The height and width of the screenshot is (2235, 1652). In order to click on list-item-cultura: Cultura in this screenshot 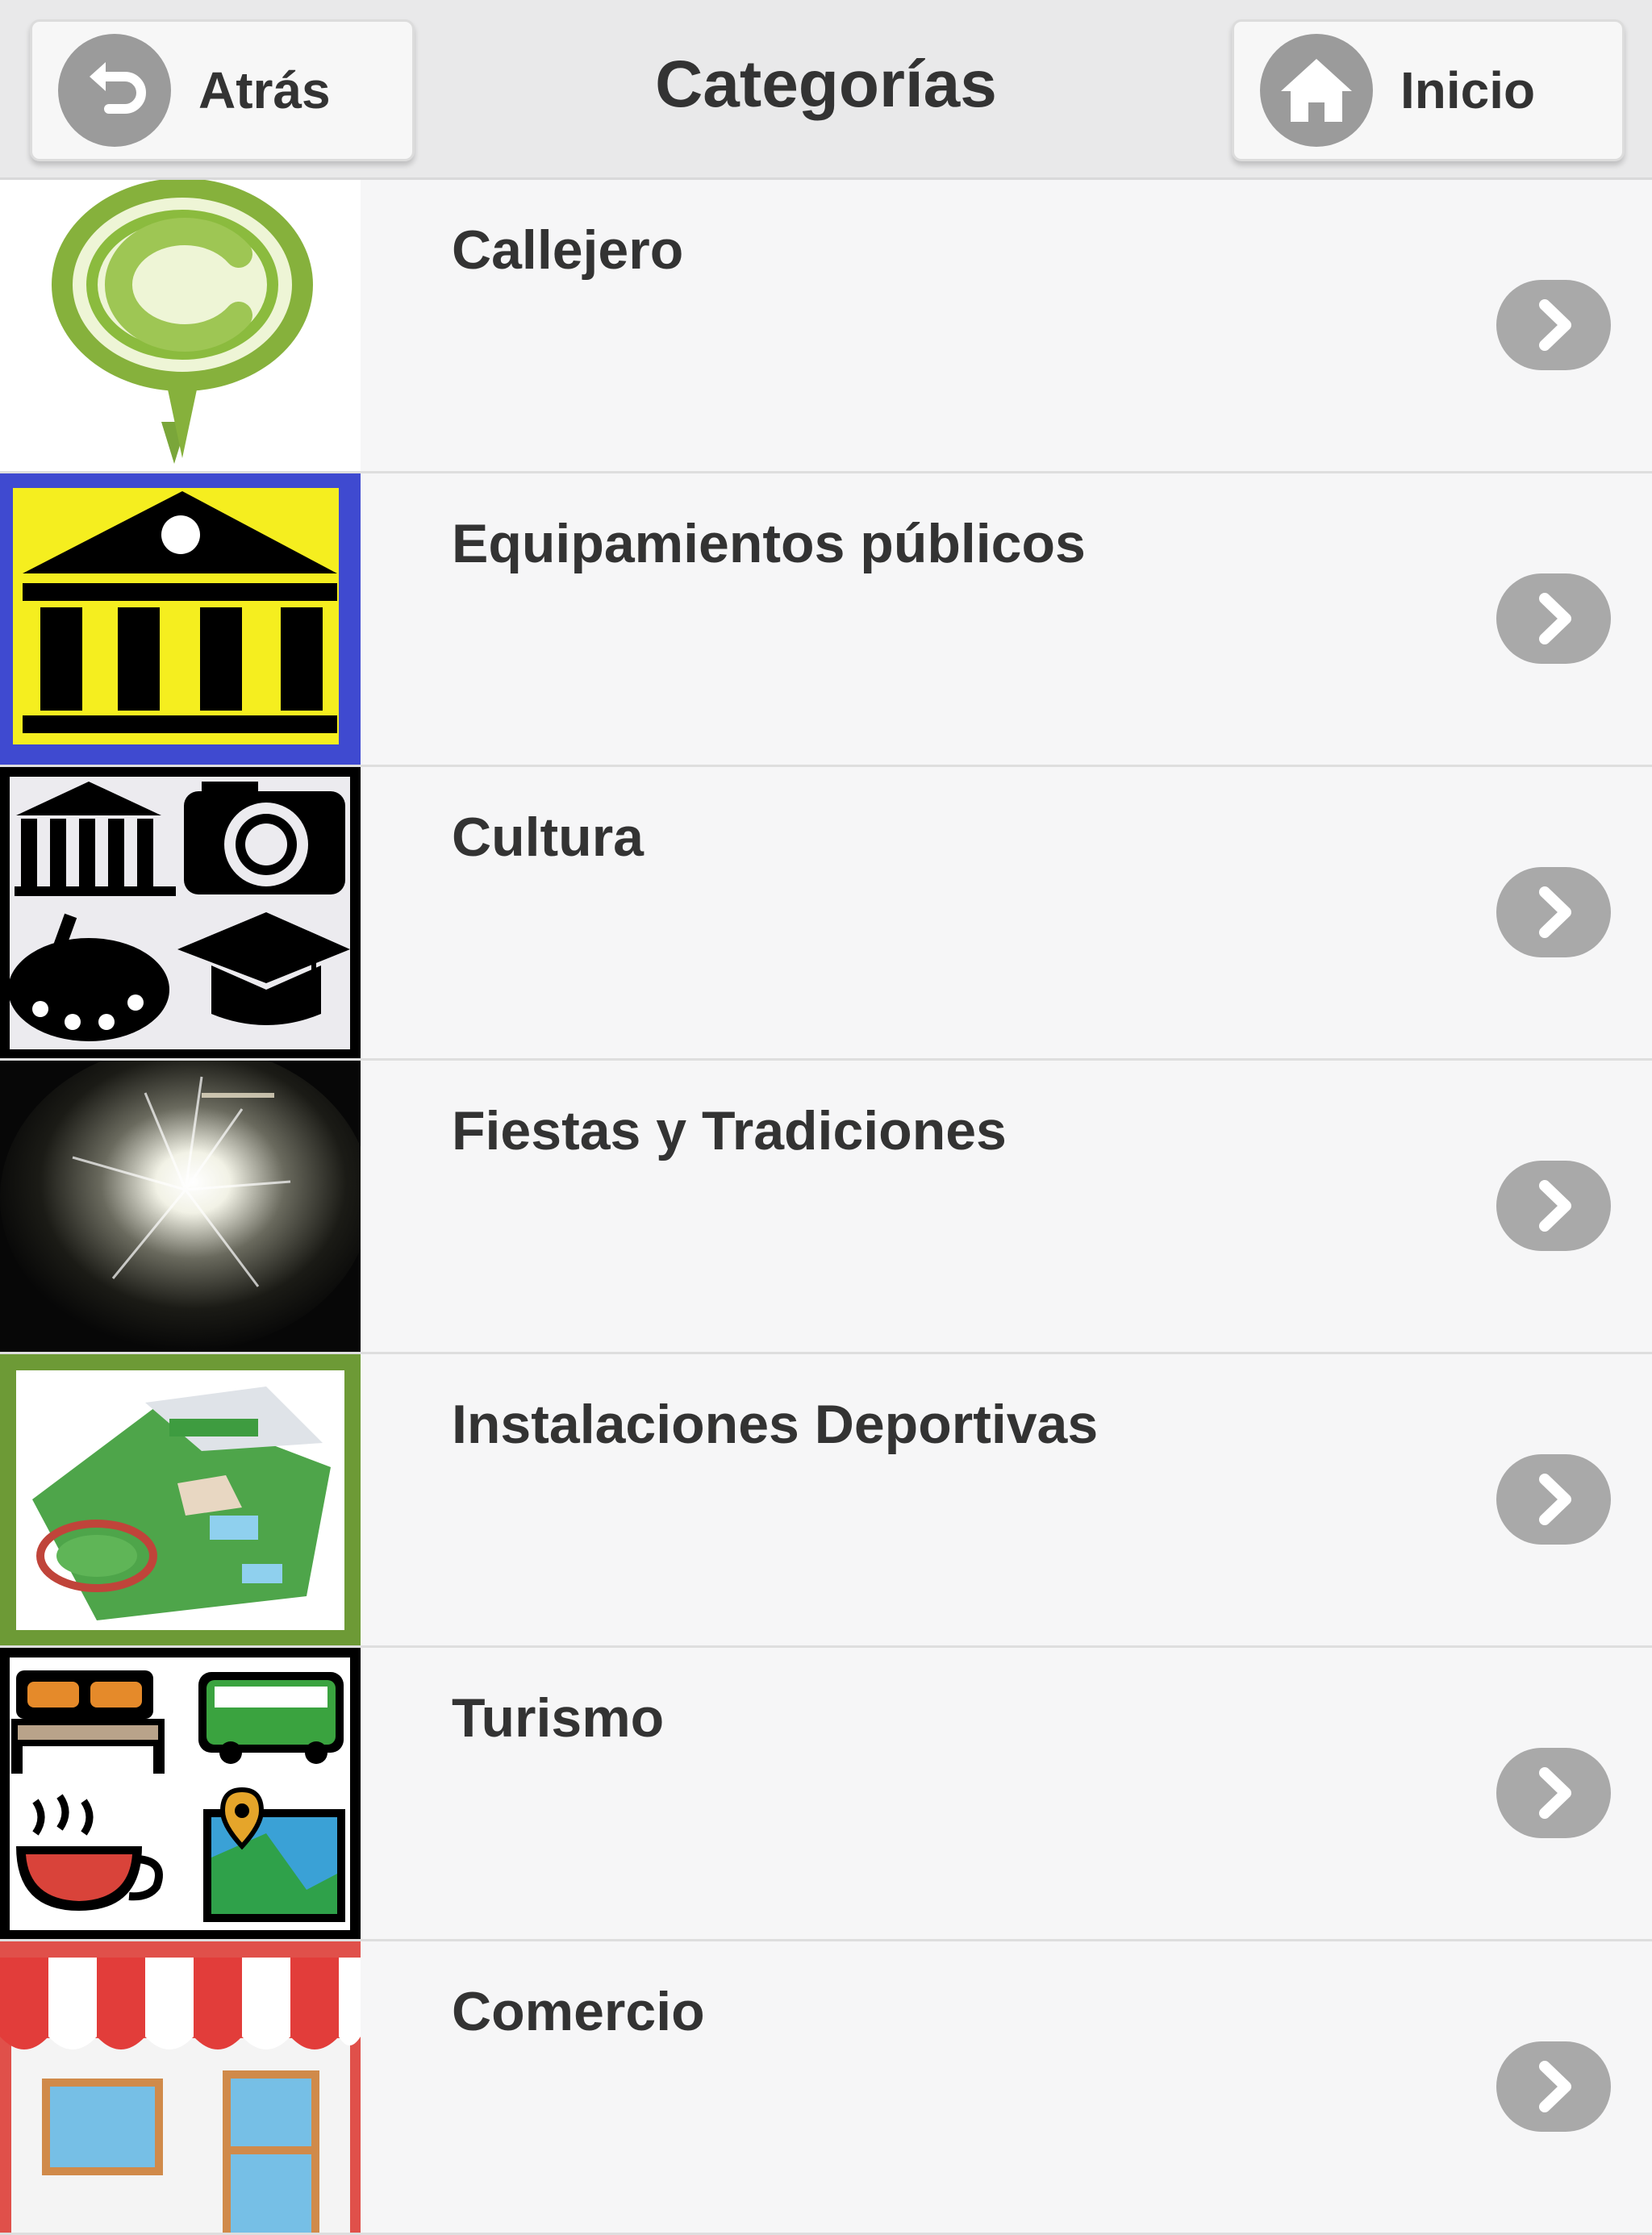, I will do `click(826, 914)`.